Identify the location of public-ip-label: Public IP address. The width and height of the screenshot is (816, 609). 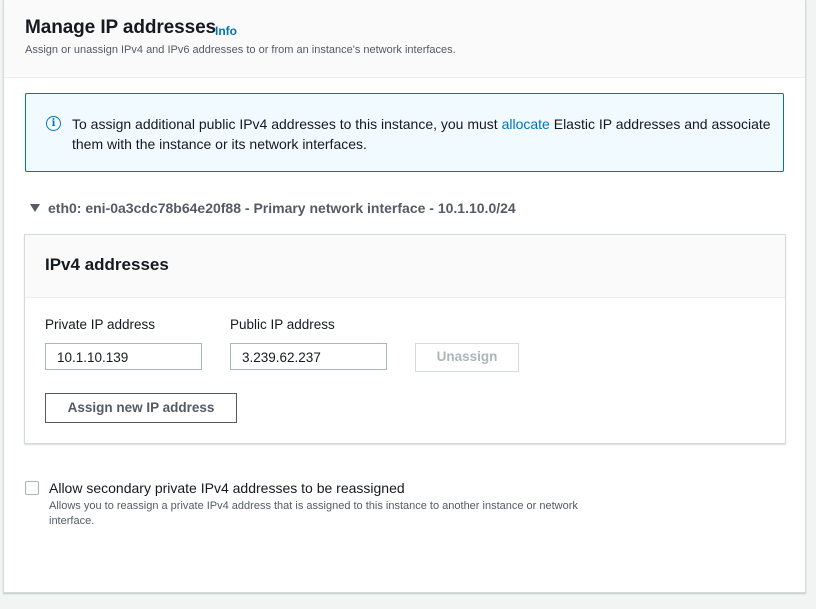
(282, 324).